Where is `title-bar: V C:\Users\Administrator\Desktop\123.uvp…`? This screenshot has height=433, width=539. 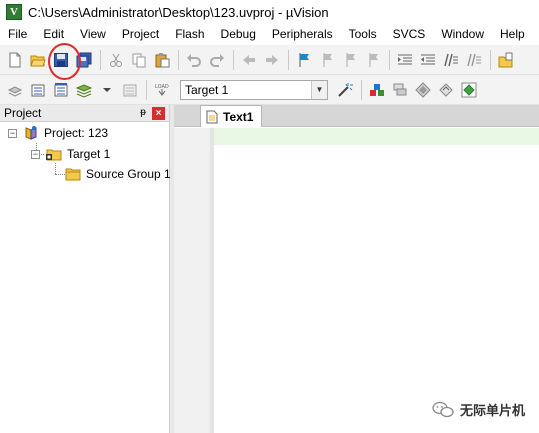 title-bar: V C:\Users\Administrator\Desktop\123.uvp… is located at coordinates (269, 12).